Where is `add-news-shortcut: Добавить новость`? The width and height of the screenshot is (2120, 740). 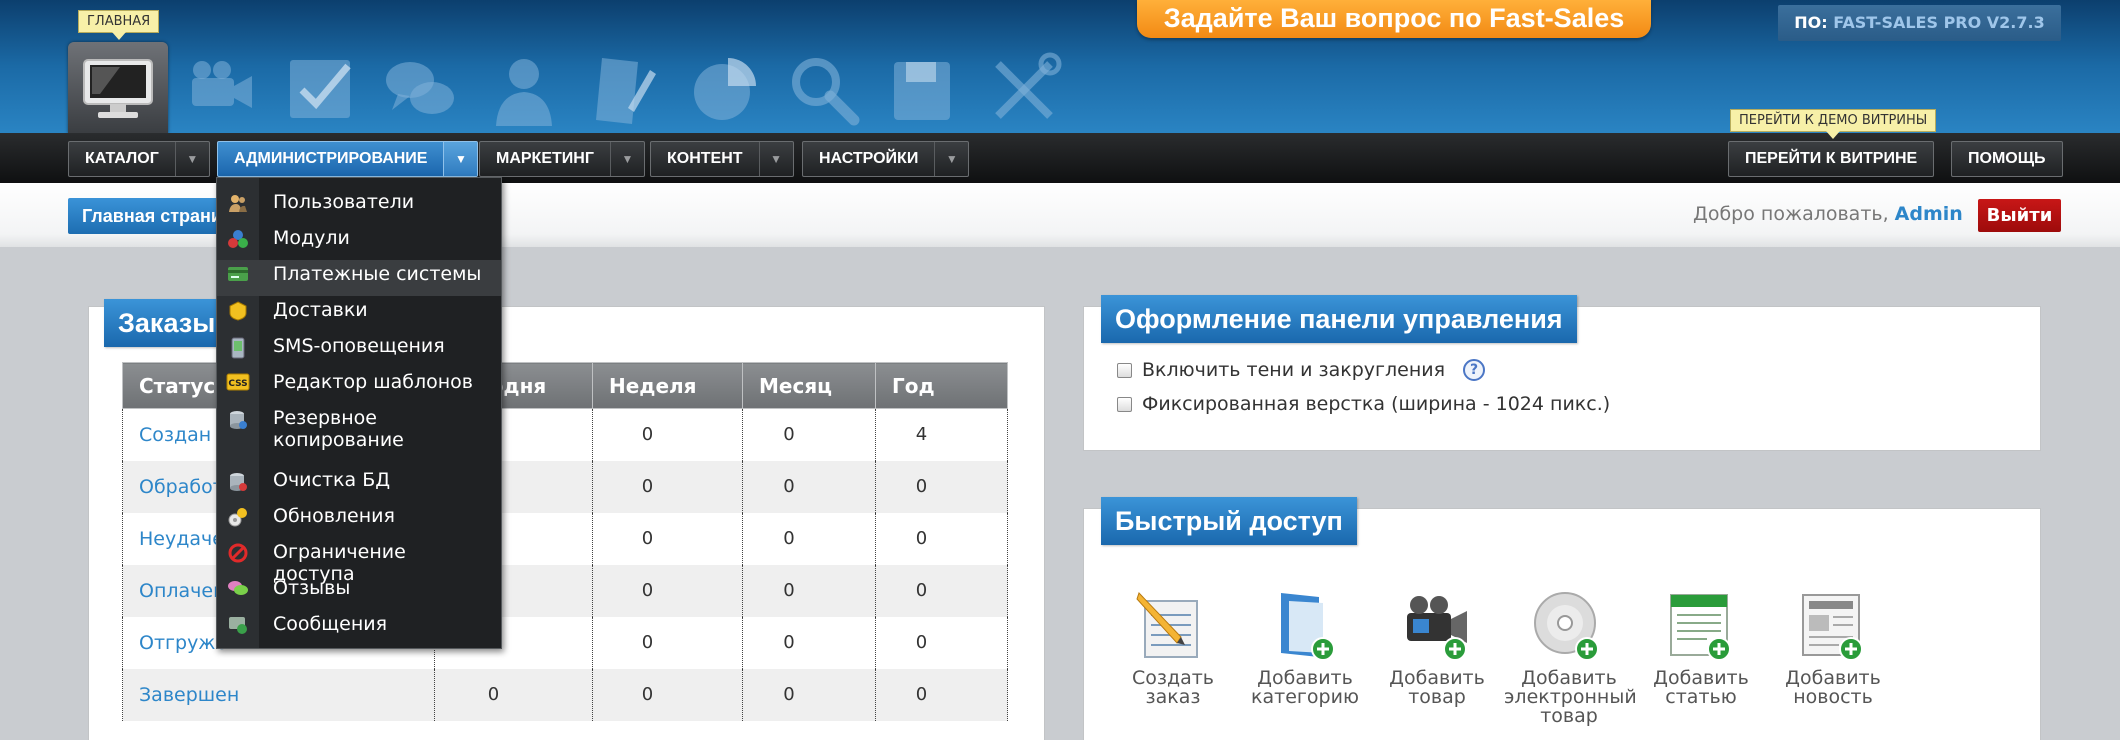 add-news-shortcut: Добавить новость is located at coordinates (1833, 647).